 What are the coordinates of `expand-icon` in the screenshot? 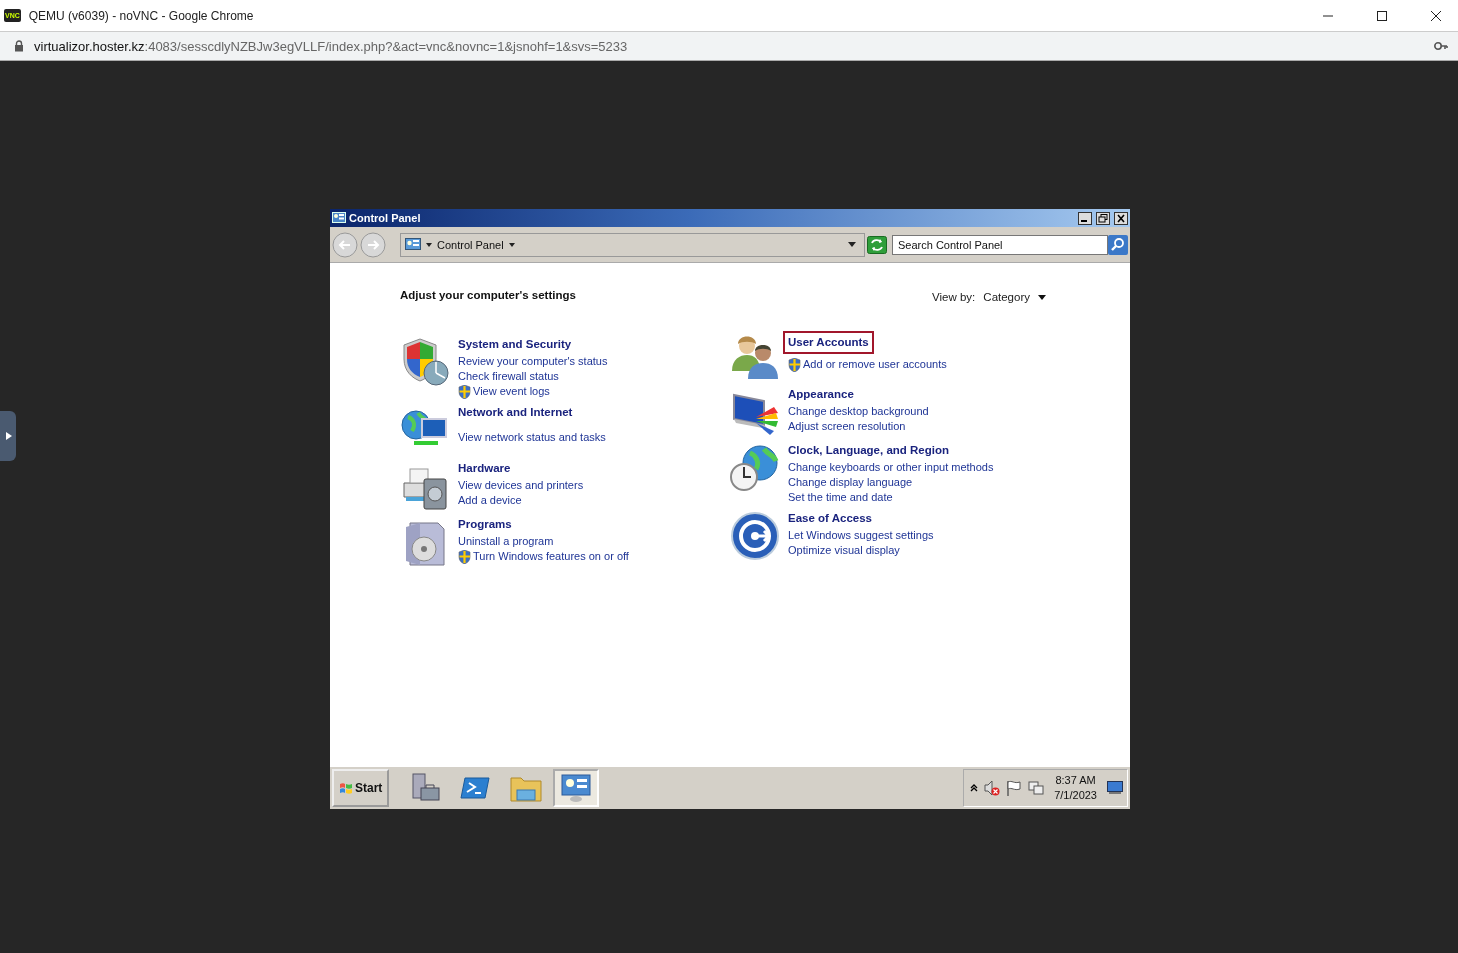 It's located at (9, 436).